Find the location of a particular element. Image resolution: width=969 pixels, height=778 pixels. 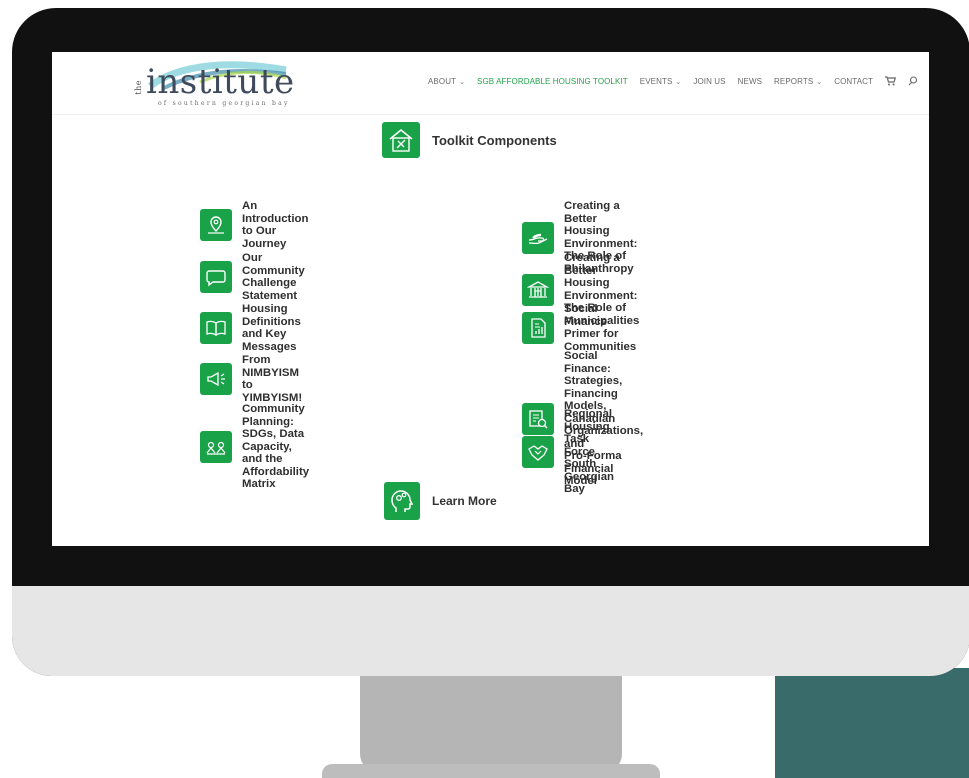

cart-icon is located at coordinates (891, 81).